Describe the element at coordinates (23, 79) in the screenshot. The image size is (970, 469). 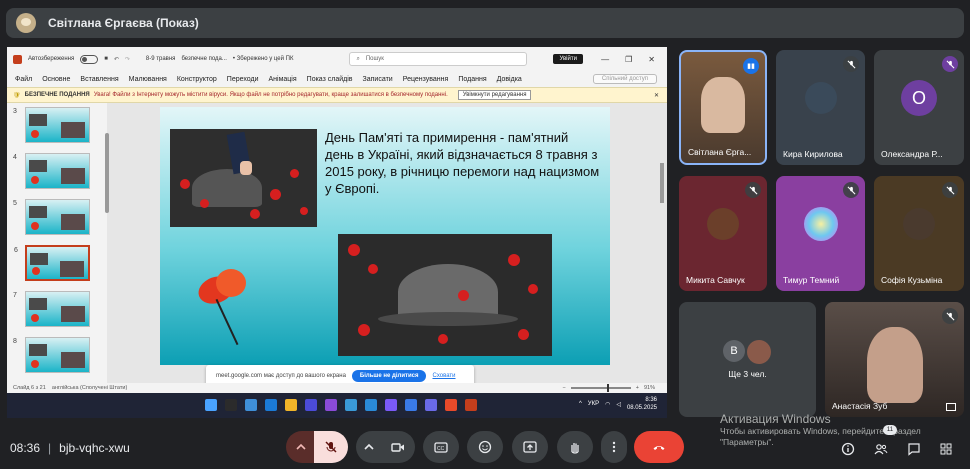
I see `ribbon-tab: Файл` at that location.